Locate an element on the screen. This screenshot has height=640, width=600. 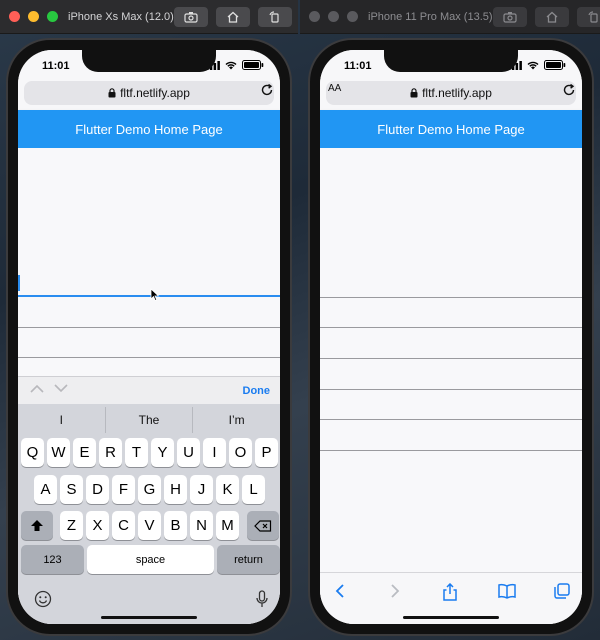
text-caret is located at coordinates (19, 283).